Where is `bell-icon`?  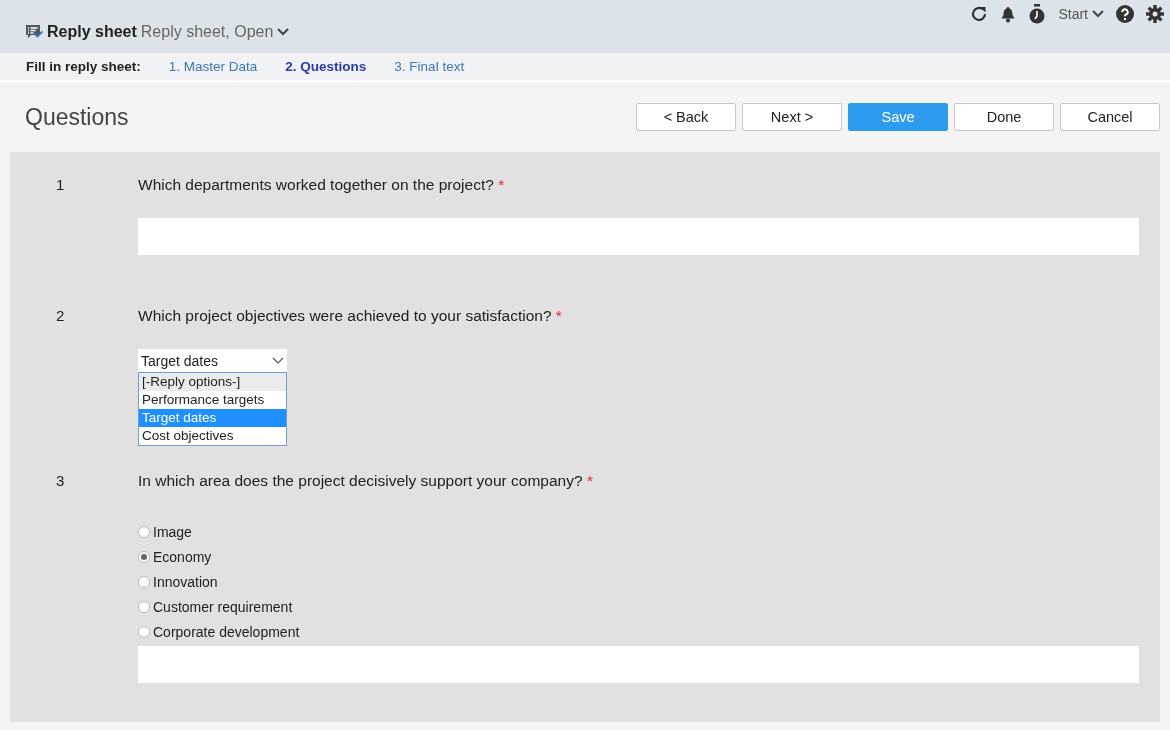 bell-icon is located at coordinates (1008, 14).